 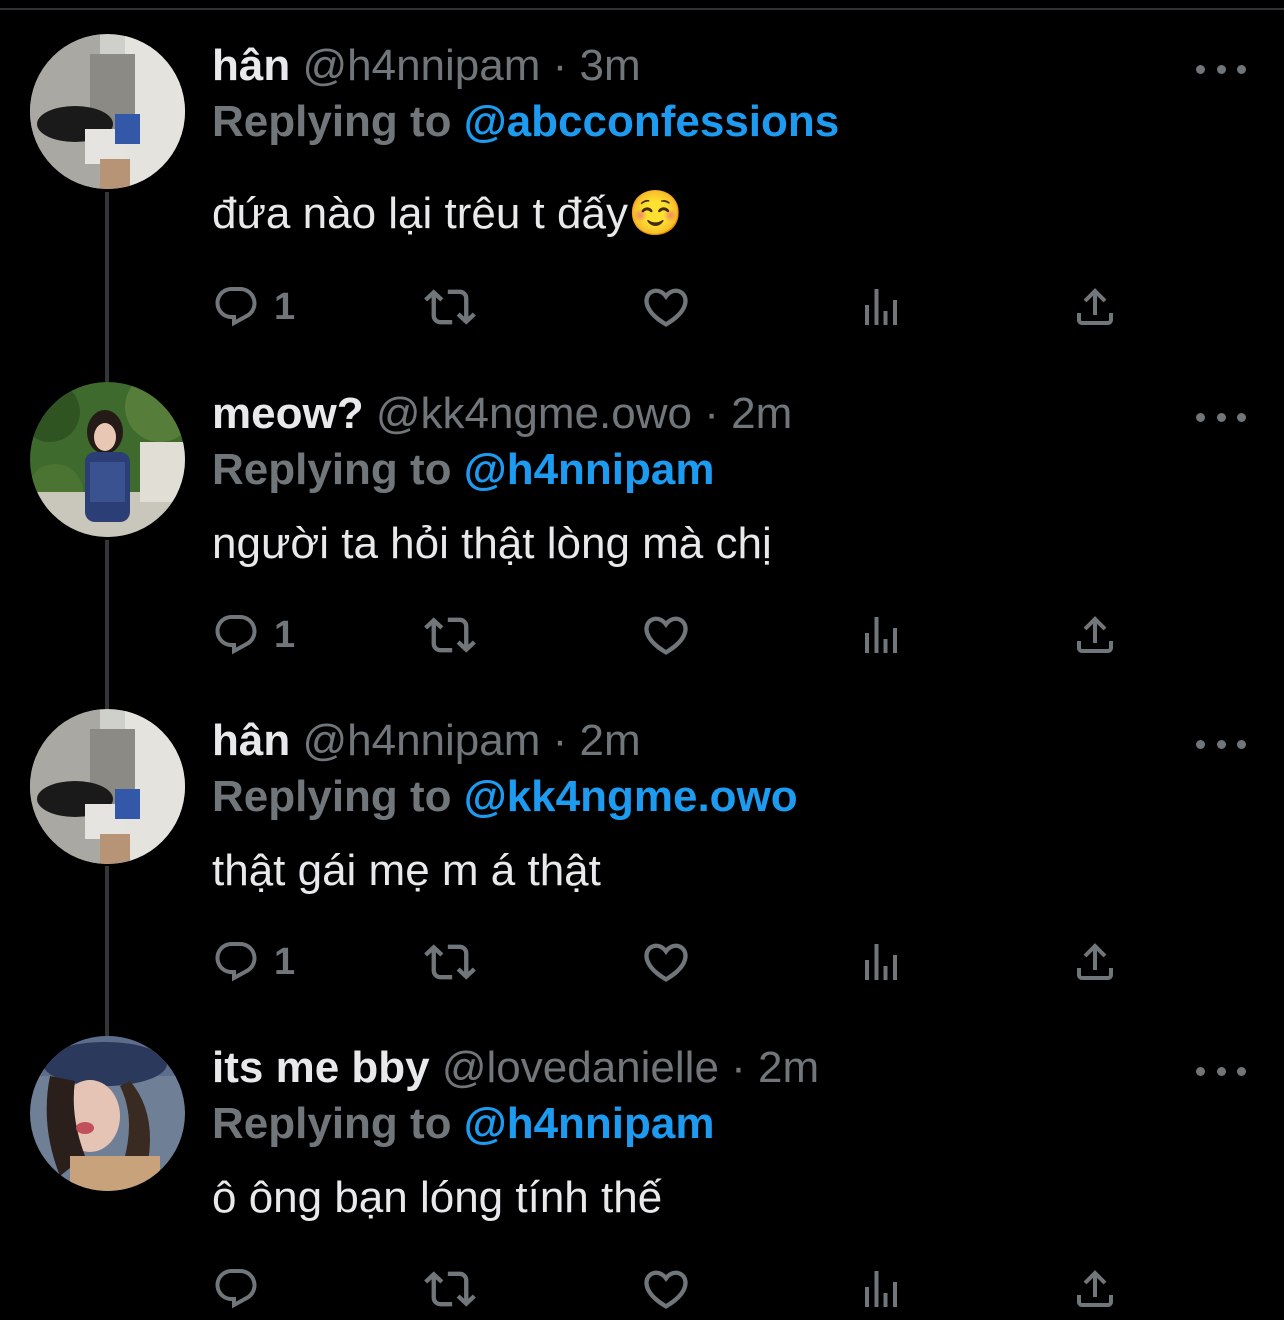 I want to click on replying-to: Replying to @abcconfessions, so click(x=525, y=122).